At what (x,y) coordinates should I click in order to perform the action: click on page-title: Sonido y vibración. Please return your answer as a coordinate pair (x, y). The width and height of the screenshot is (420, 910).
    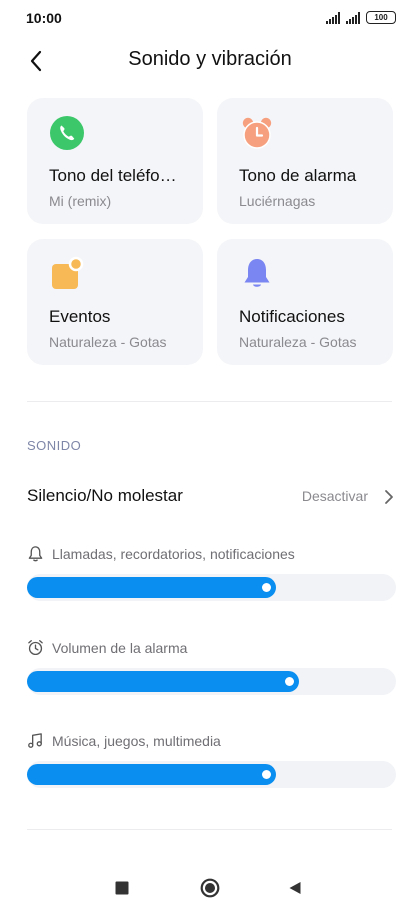
    Looking at the image, I should click on (210, 59).